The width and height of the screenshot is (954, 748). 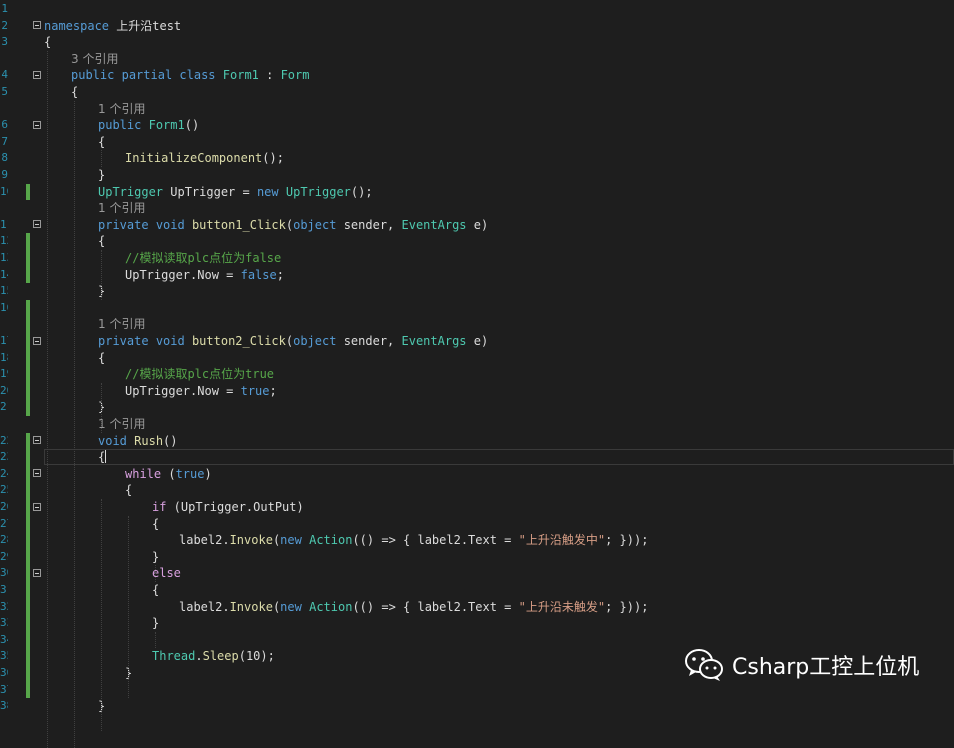 What do you see at coordinates (477, 391) in the screenshot?
I see `code-line: 20 UpTrigger.Now = true;` at bounding box center [477, 391].